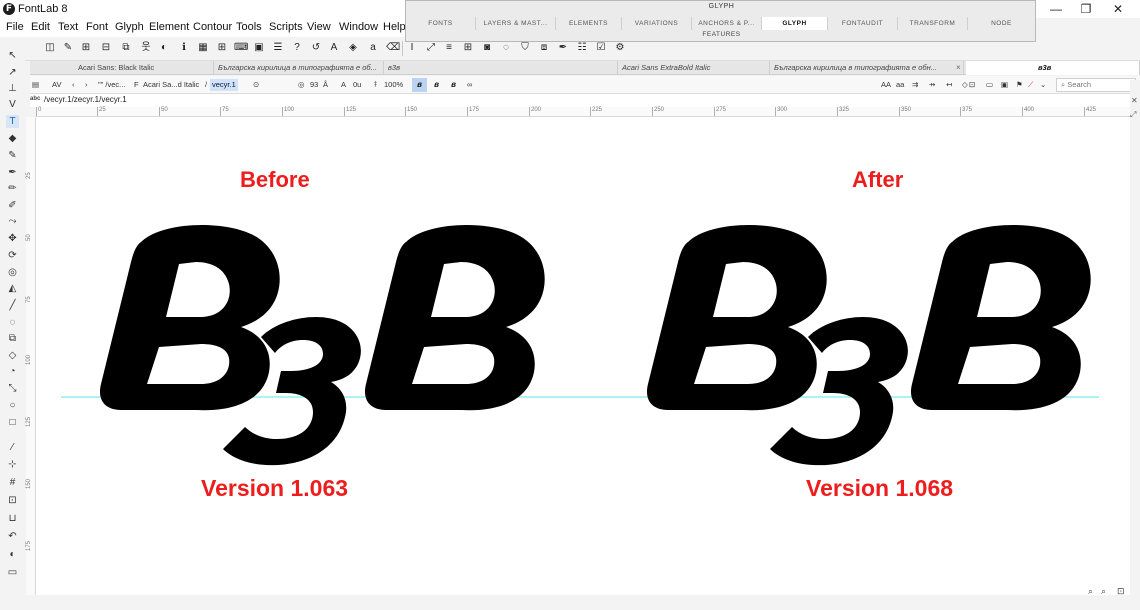  I want to click on knife-tool-icon: ╱, so click(12, 305).